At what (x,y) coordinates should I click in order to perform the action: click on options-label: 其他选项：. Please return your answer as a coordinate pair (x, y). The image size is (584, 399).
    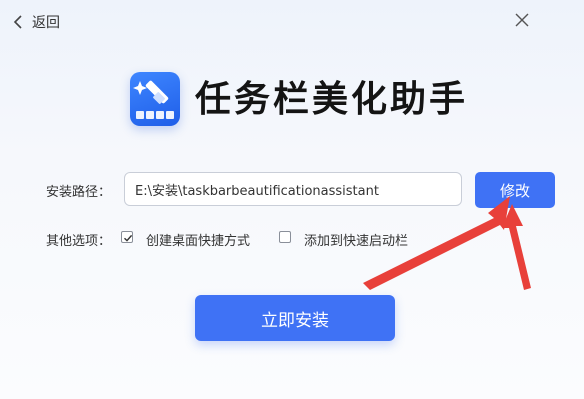
    Looking at the image, I should click on (79, 241).